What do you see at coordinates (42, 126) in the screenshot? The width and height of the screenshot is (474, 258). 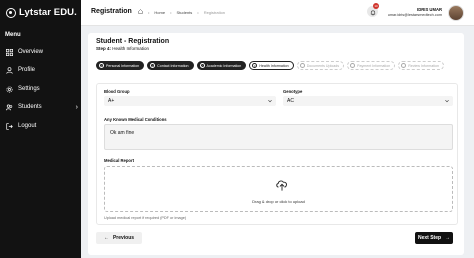 I see `sidebar-item-logout: Logout` at bounding box center [42, 126].